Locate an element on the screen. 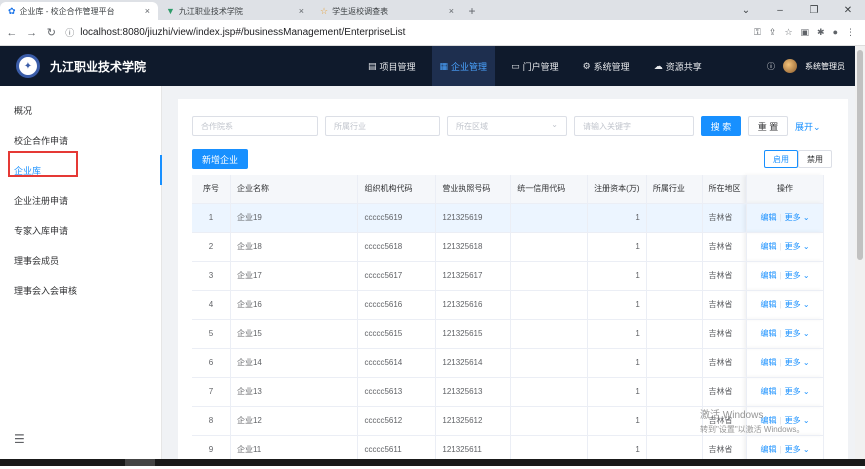  industry-input: 所属行业 is located at coordinates (382, 126).